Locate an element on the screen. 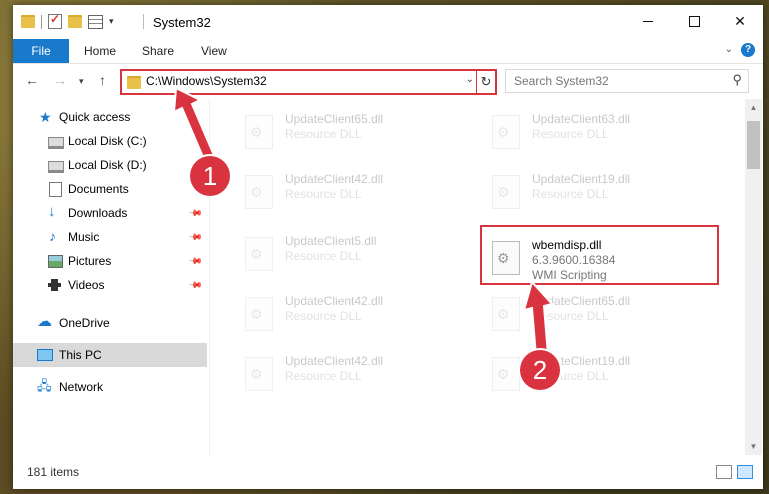 The image size is (769, 494). sidebar-item-music: ♪ Music 📌 is located at coordinates (110, 237).